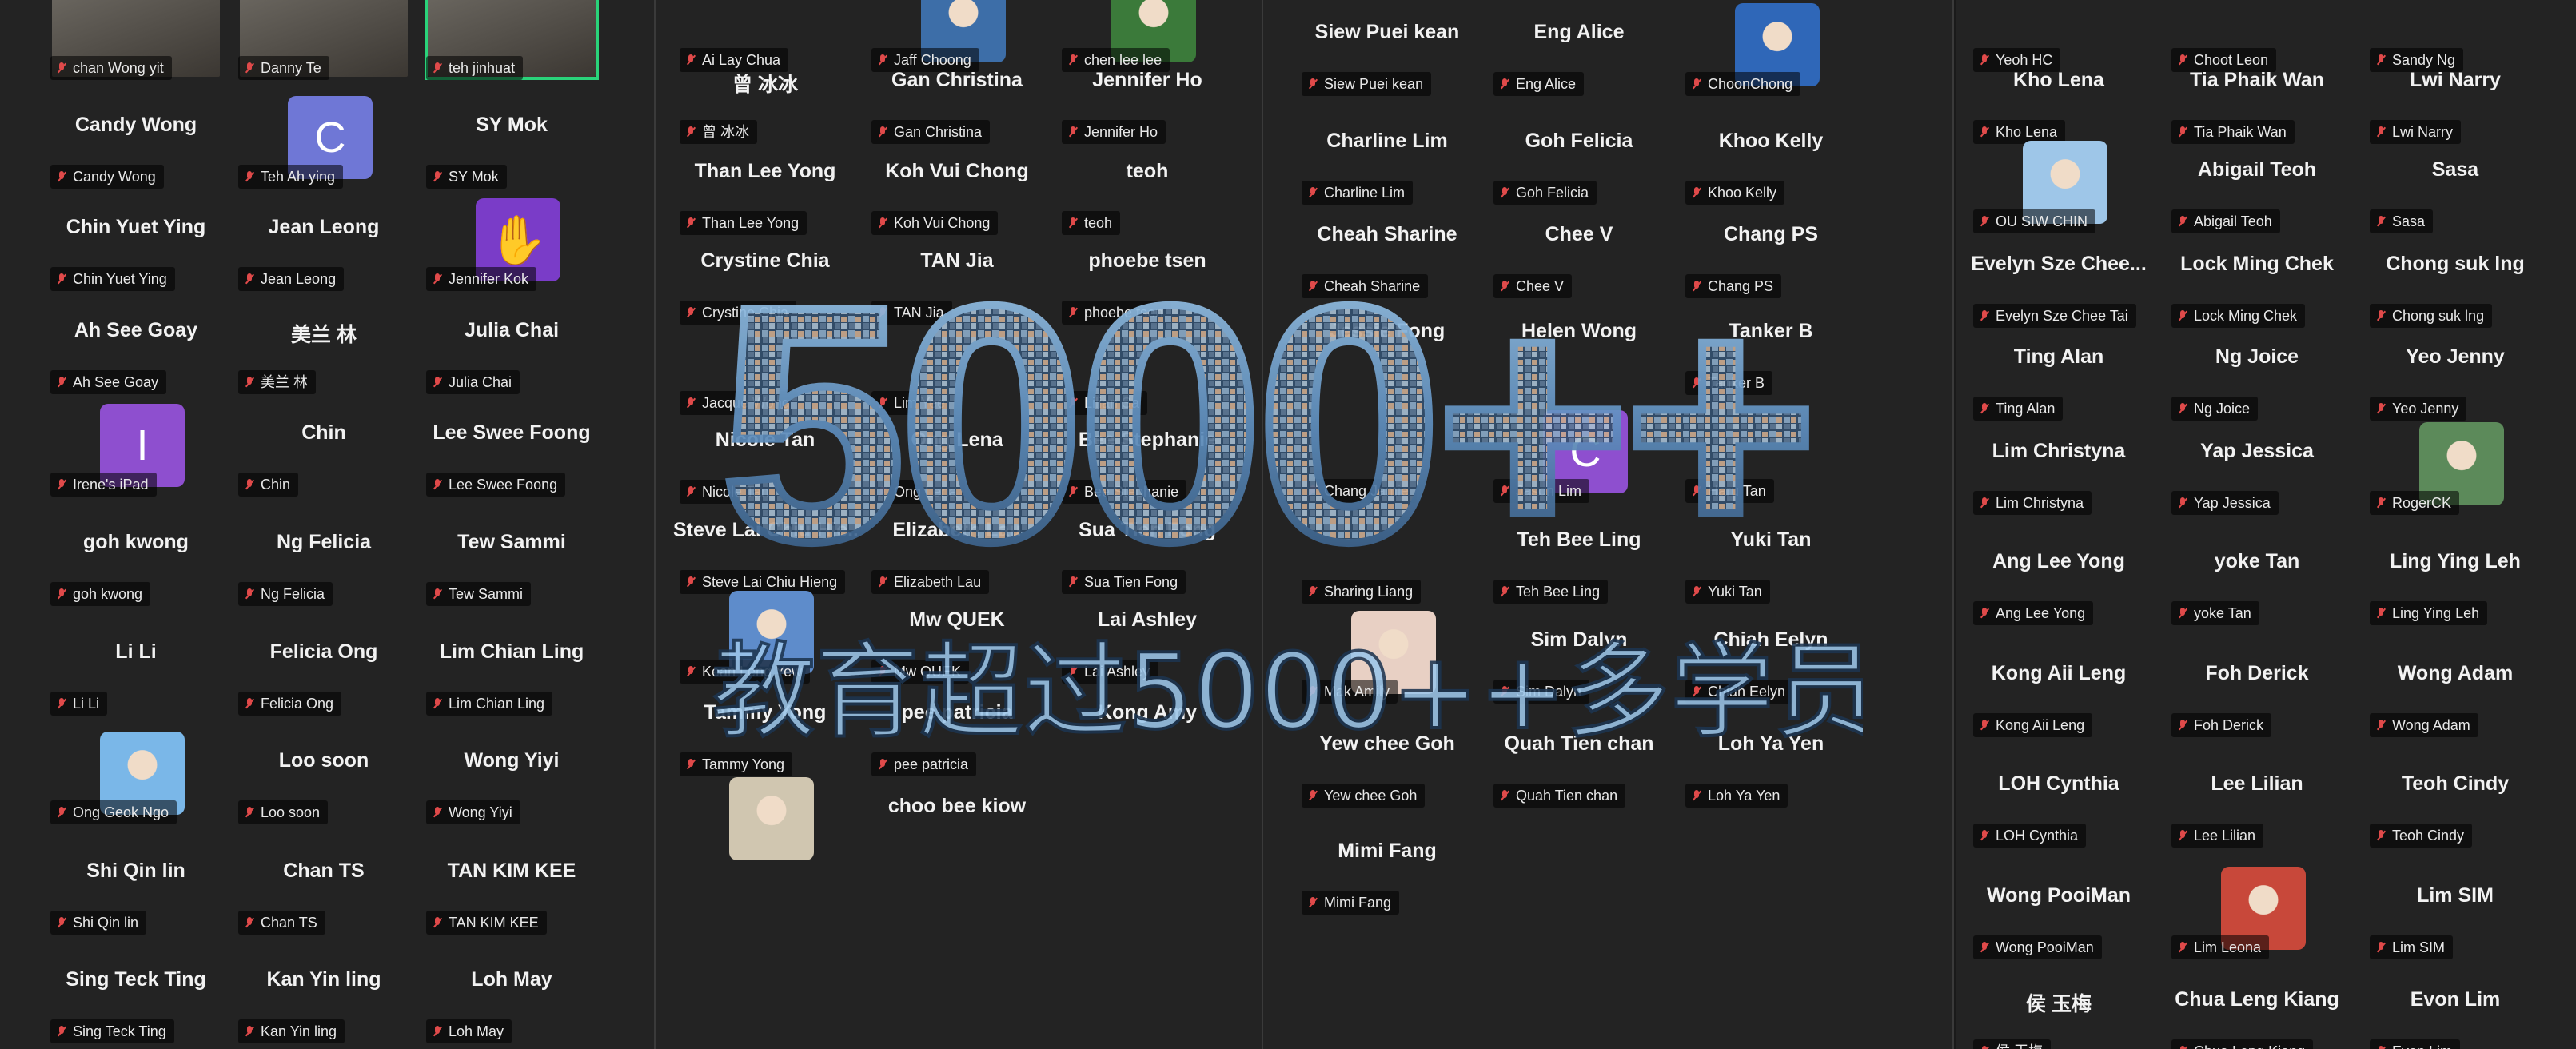 This screenshot has width=2576, height=1049. What do you see at coordinates (1387, 250) in the screenshot?
I see `participant-tile: Cheah Sharine Cheah Sharine` at bounding box center [1387, 250].